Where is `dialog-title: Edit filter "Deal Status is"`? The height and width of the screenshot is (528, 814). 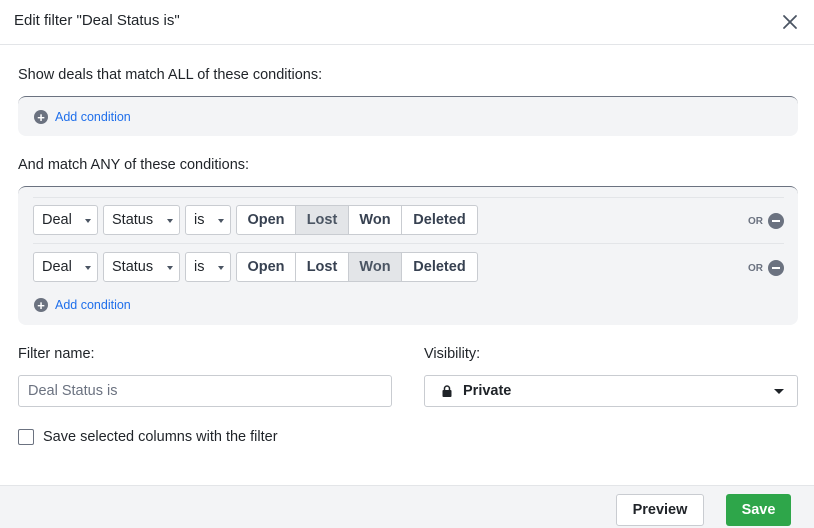
dialog-title: Edit filter "Deal Status is" is located at coordinates (97, 20).